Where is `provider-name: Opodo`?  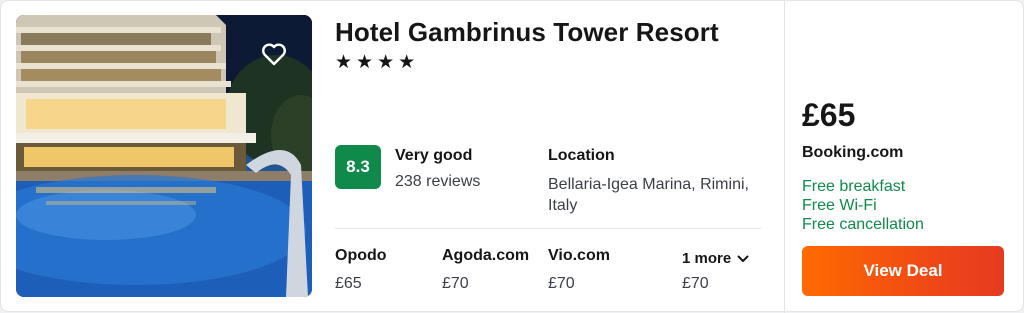 provider-name: Opodo is located at coordinates (361, 255).